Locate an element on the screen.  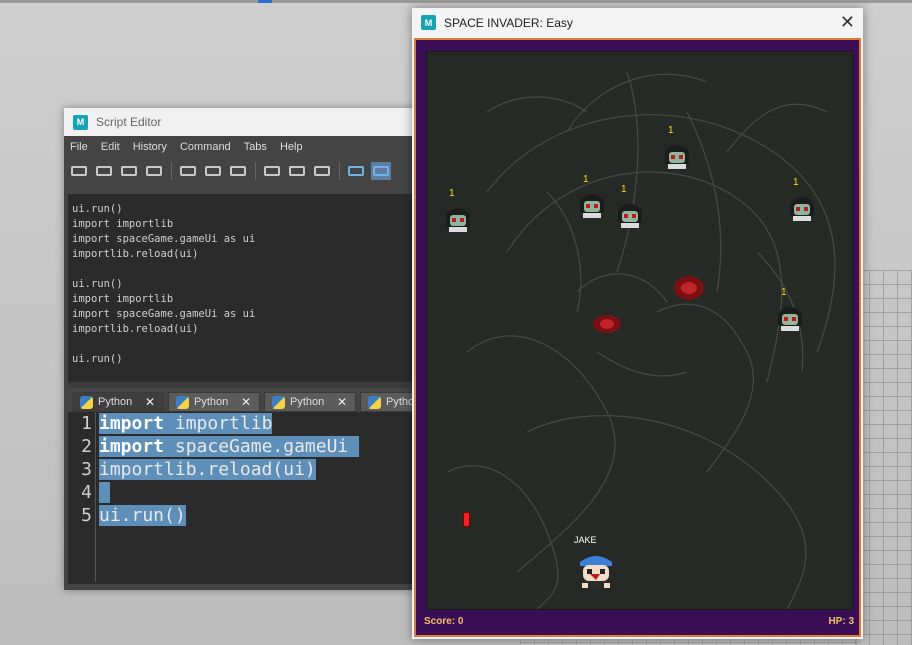
code-text: importlib.reload(ui) is located at coordinates (207, 469).